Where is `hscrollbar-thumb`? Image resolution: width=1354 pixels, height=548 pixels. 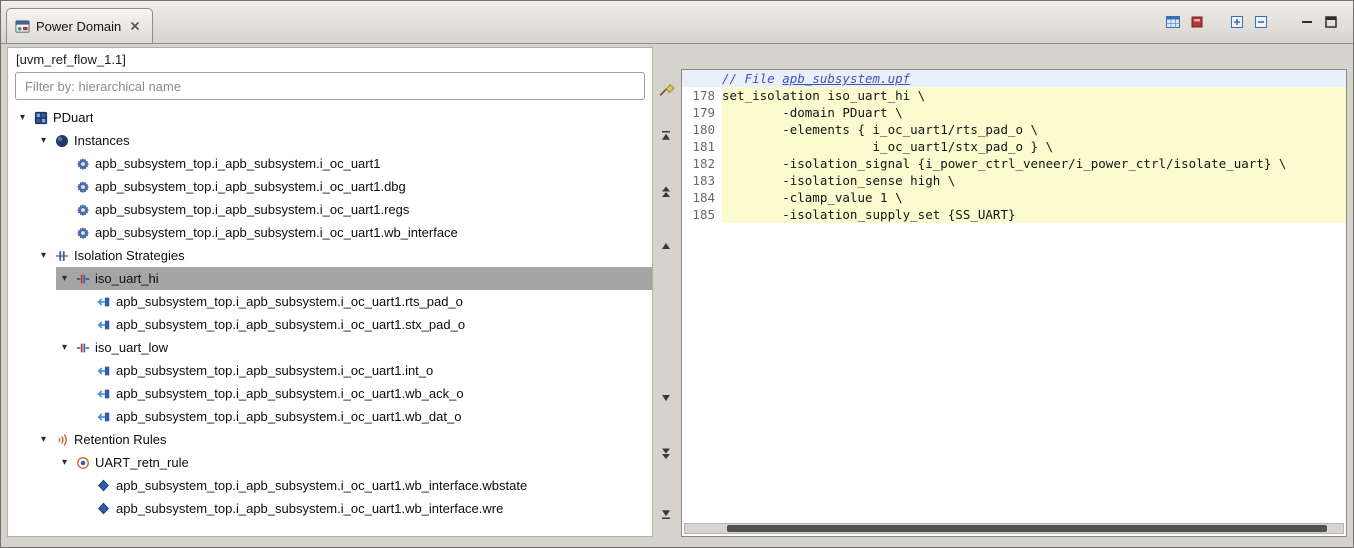
hscrollbar-thumb is located at coordinates (1027, 528).